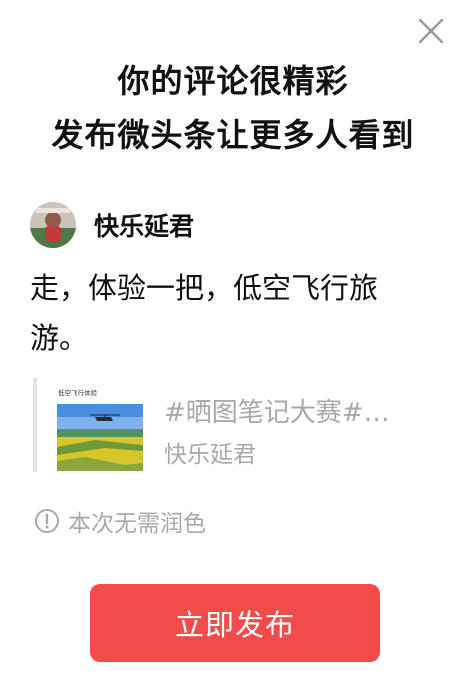  I want to click on dialog-title-line2: 发布微头条让更多人看到, so click(233, 135).